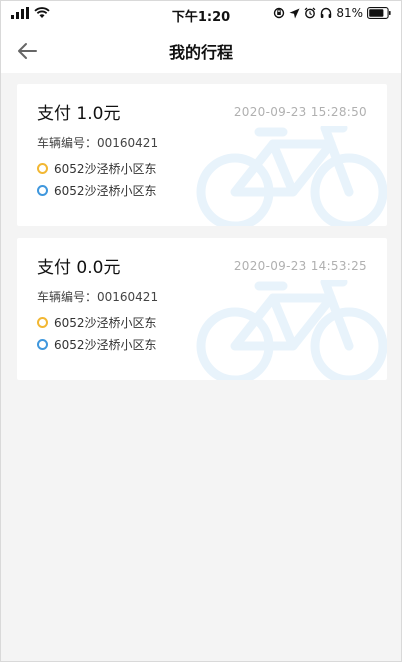 This screenshot has width=402, height=662. What do you see at coordinates (294, 13) in the screenshot?
I see `location-arrow-icon` at bounding box center [294, 13].